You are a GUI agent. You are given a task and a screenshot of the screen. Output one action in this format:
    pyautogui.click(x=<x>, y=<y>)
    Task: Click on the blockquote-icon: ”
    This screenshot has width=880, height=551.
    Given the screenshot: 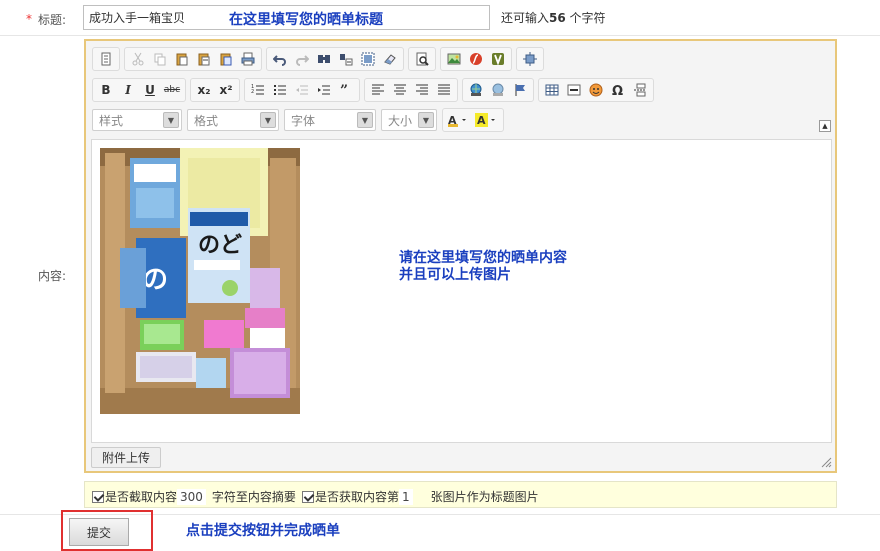 What is the action you would take?
    pyautogui.click(x=346, y=90)
    